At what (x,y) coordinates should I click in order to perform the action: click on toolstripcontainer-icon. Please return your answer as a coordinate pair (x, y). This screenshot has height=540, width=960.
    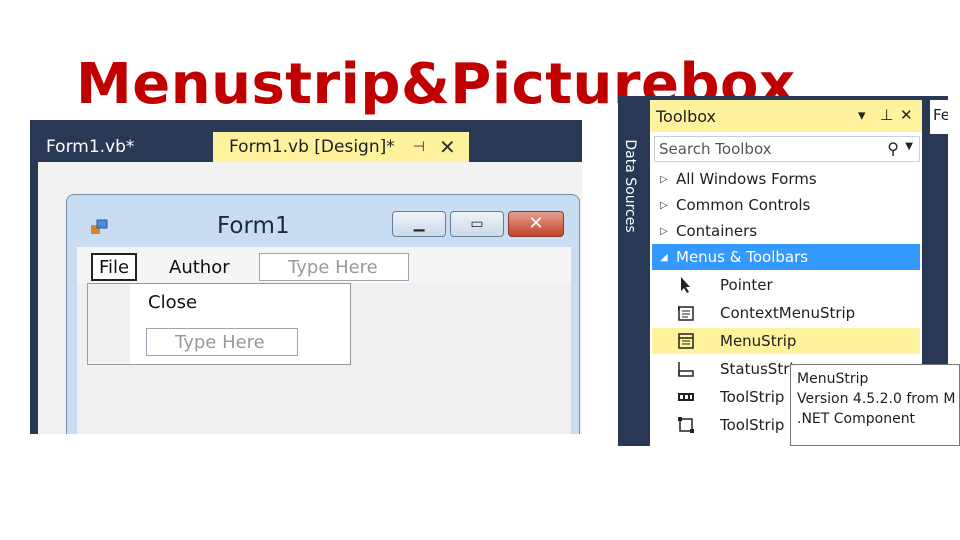
    Looking at the image, I should click on (686, 425).